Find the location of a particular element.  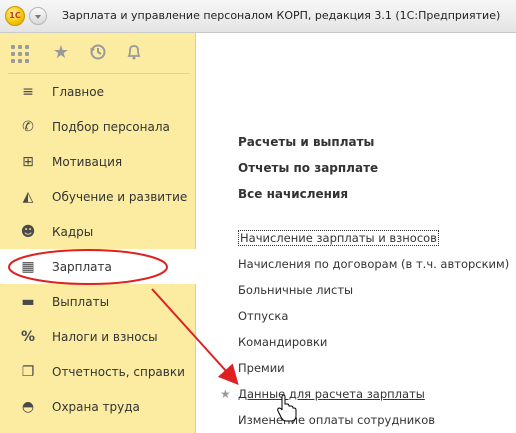

sidebar-item-salary: ▦ Зарплата is located at coordinates (98, 266).